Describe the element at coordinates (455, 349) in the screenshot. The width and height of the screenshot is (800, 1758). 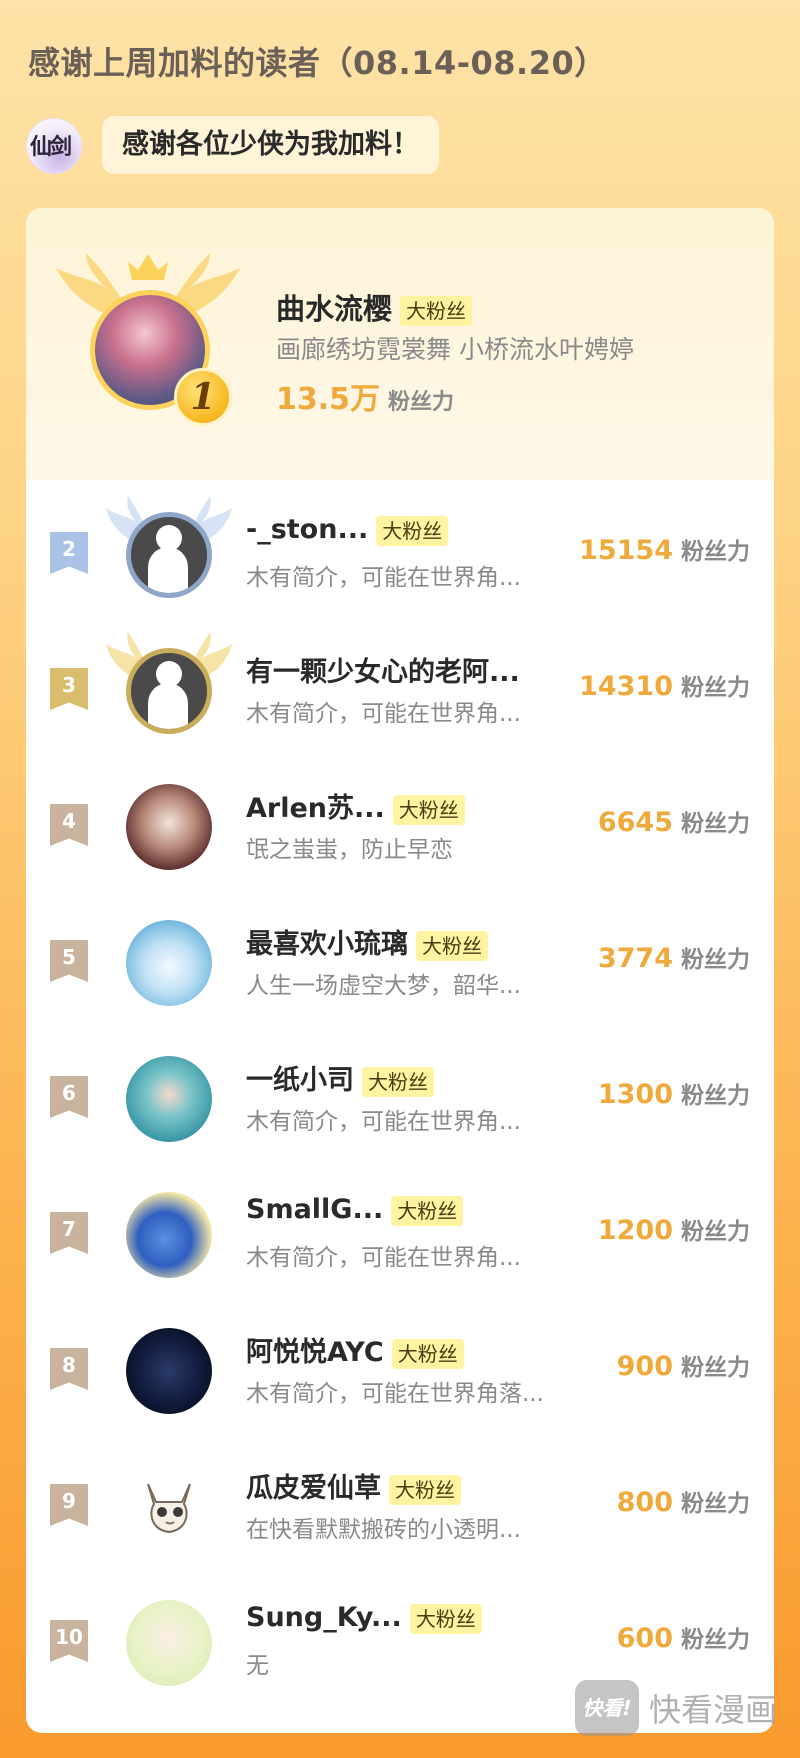
I see `fan-desc: 画廊绣坊霓裳舞 小桥流水叶娉婷` at that location.